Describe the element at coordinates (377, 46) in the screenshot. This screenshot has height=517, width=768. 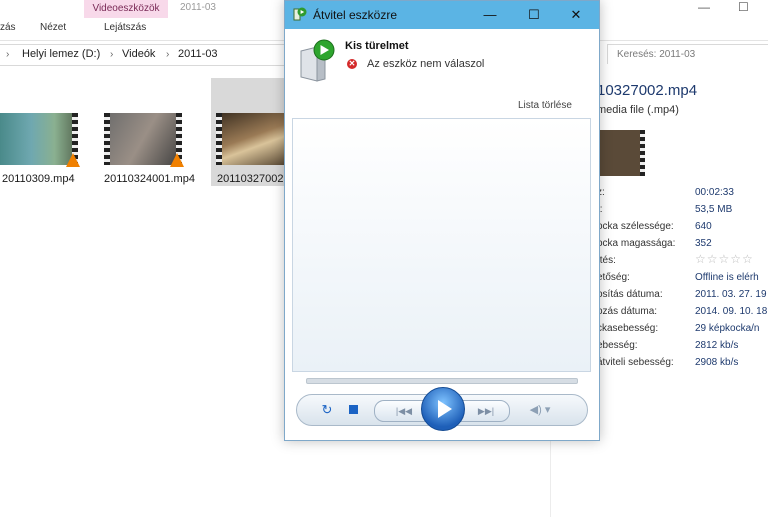
I see `device-status-title: Kis türelmet` at that location.